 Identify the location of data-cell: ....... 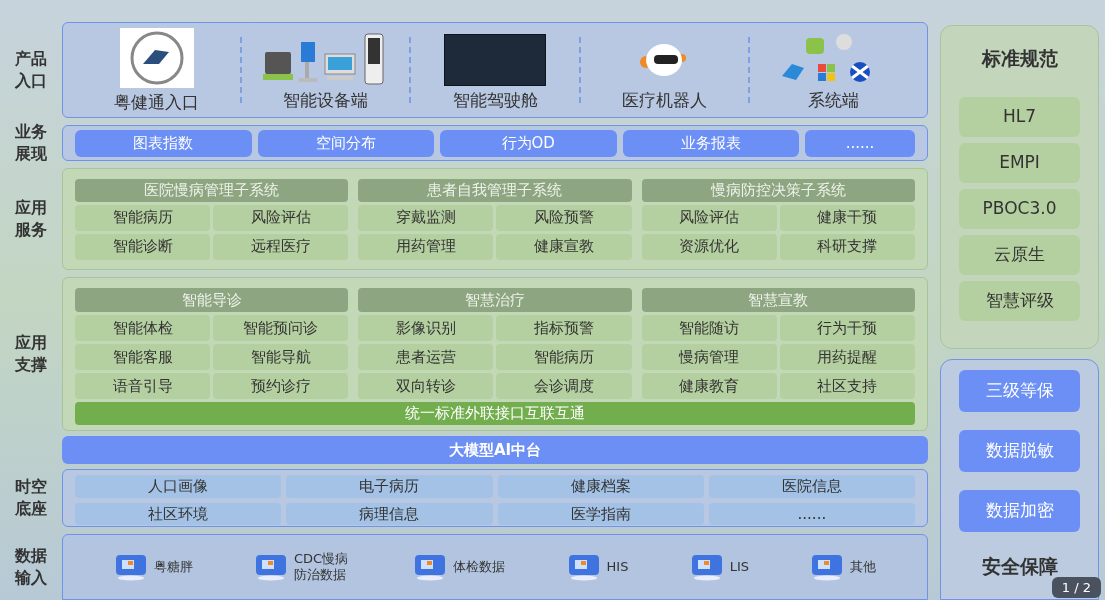
(811, 513).